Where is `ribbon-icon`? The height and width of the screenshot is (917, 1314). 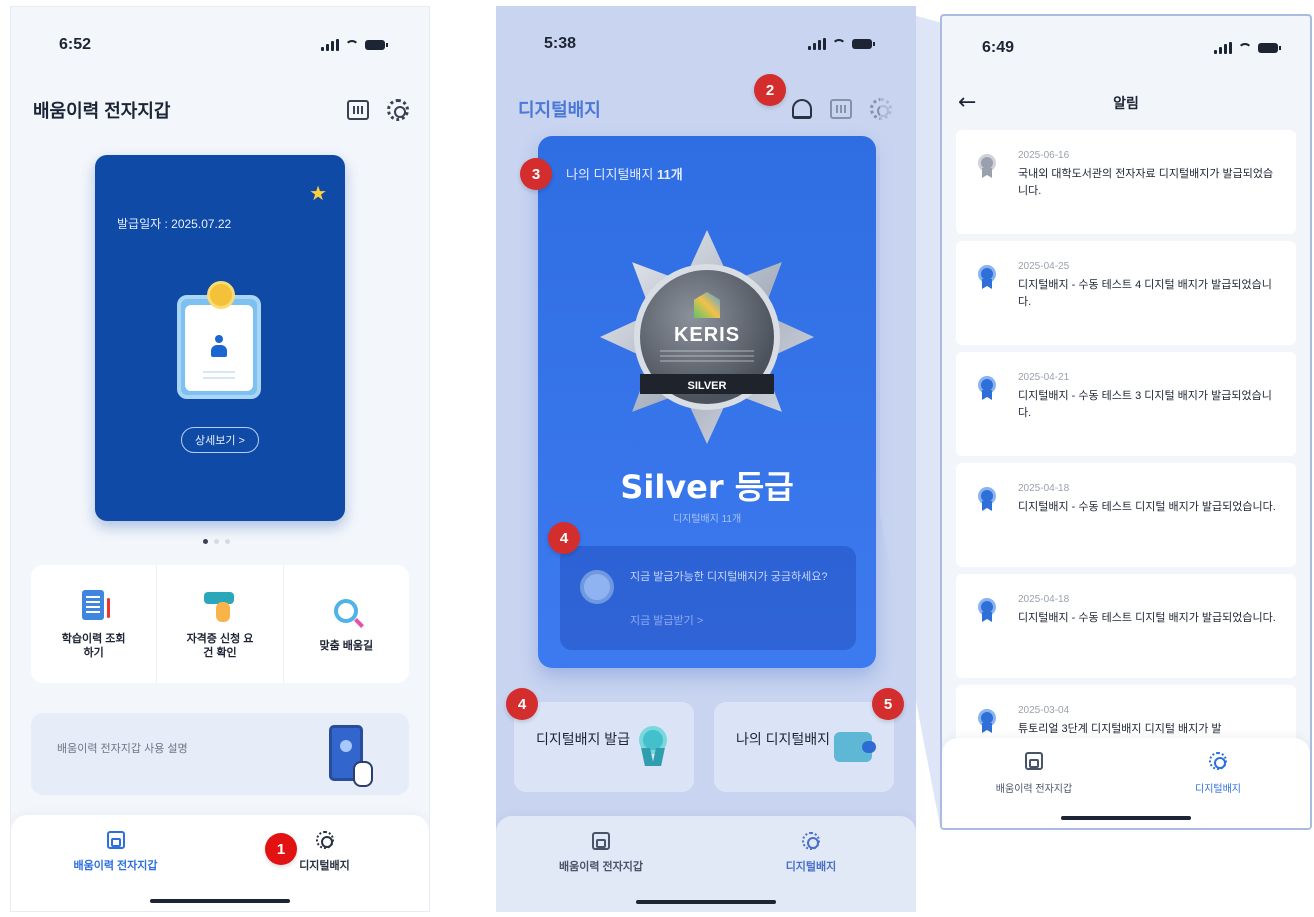 ribbon-icon is located at coordinates (653, 746).